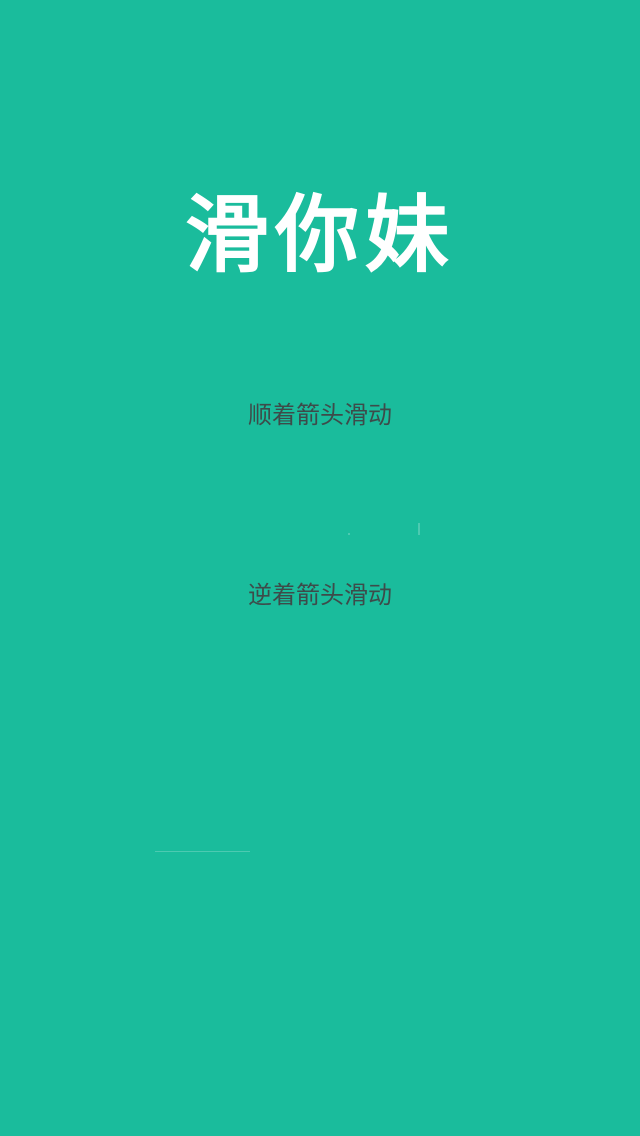 This screenshot has width=640, height=1136. Describe the element at coordinates (320, 595) in the screenshot. I see `against-arrow-instruction: 逆着箭头滑动` at that location.